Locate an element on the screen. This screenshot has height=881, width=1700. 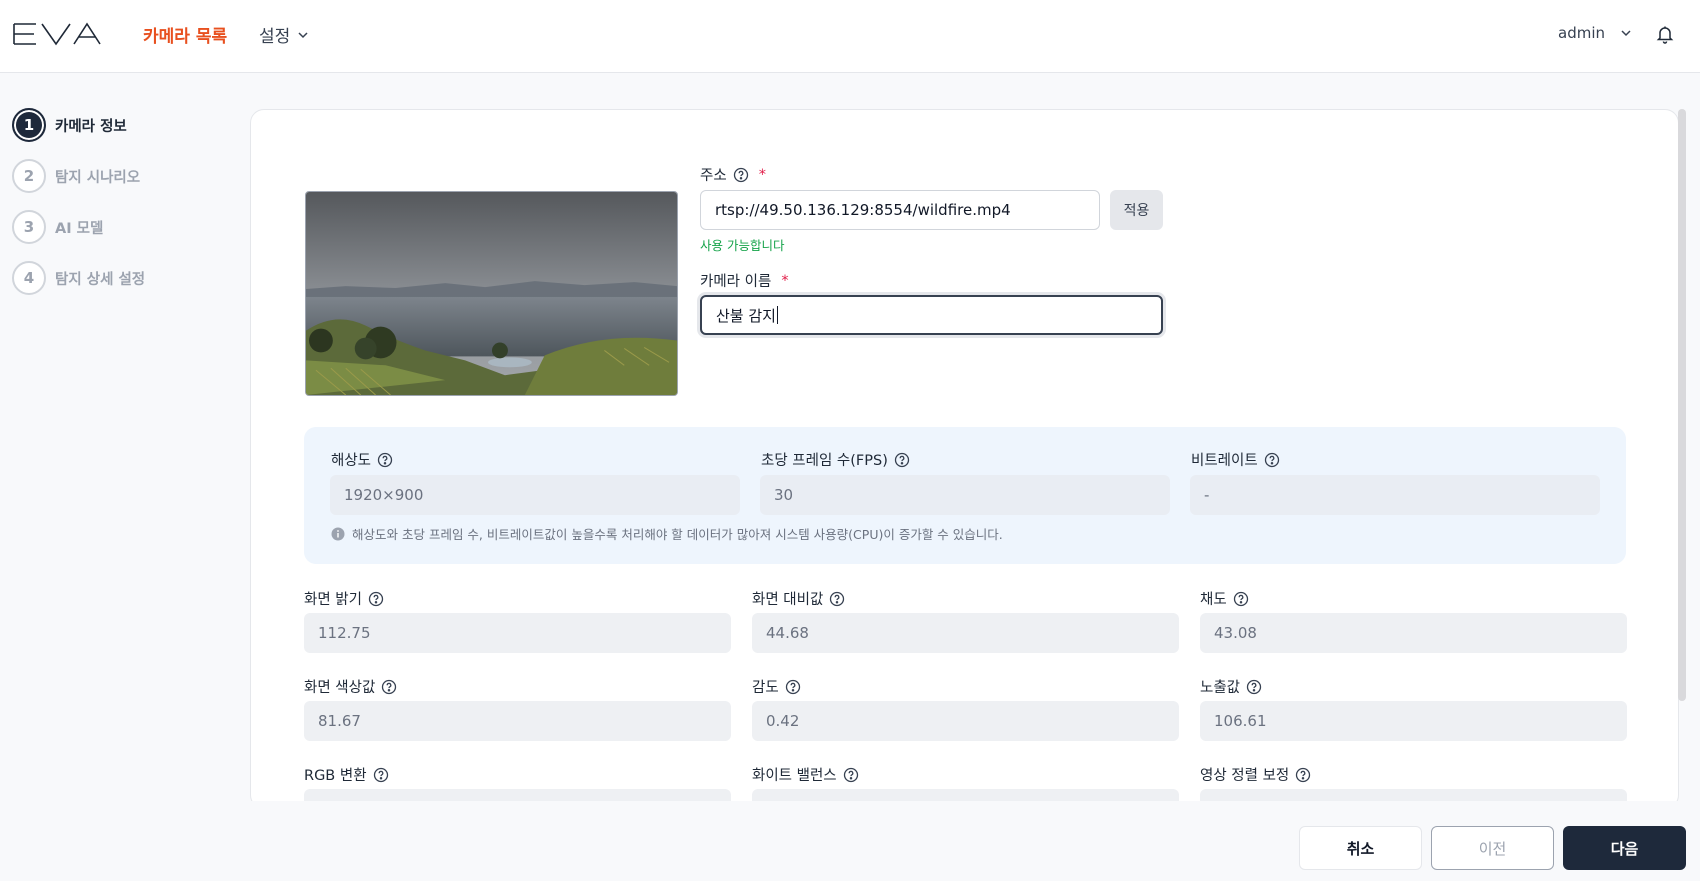
apply-button: 적용 is located at coordinates (1136, 210).